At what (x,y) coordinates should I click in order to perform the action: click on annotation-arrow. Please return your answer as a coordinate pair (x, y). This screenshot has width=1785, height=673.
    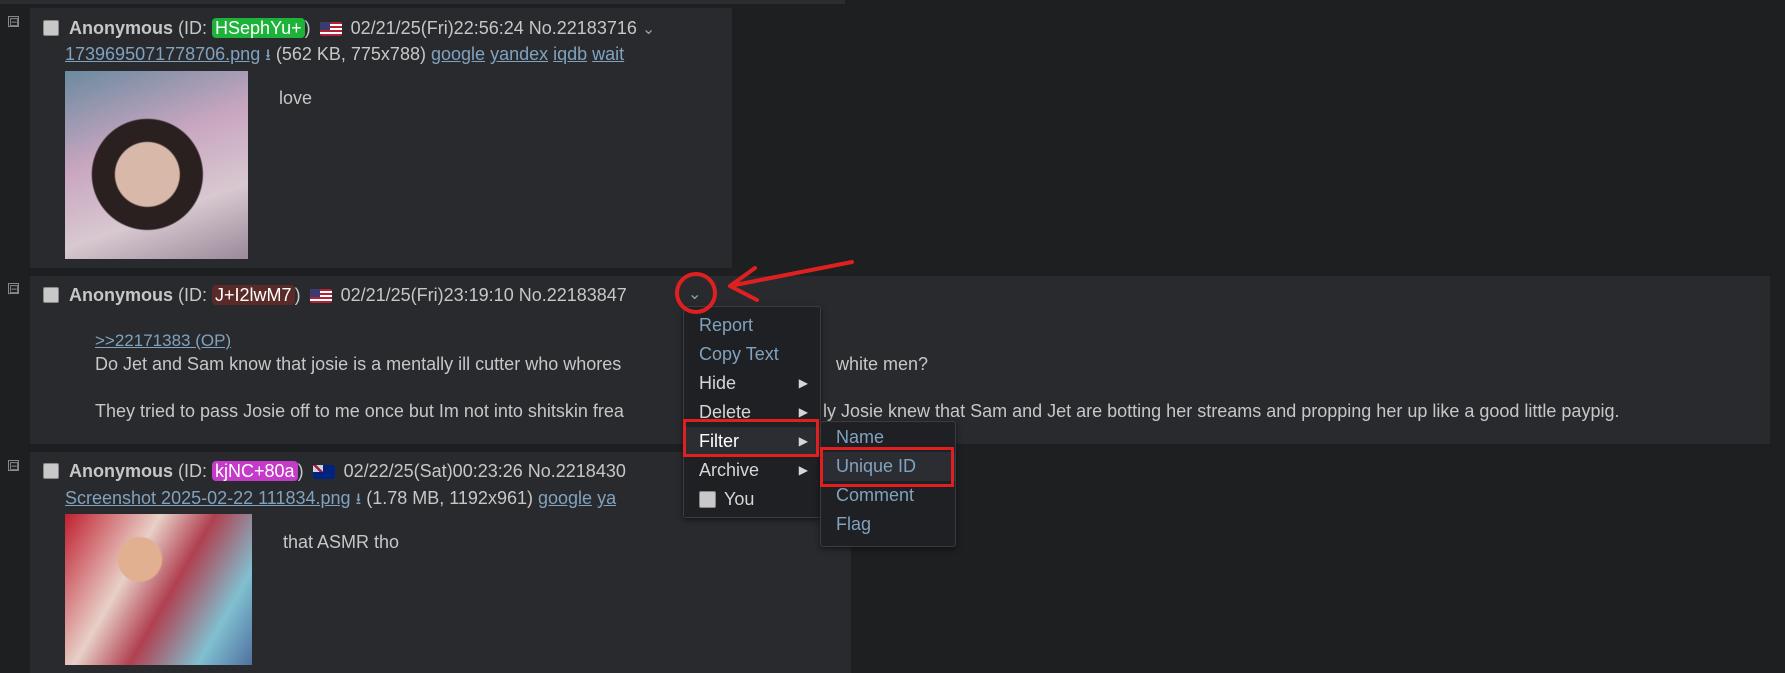
    Looking at the image, I should click on (791, 281).